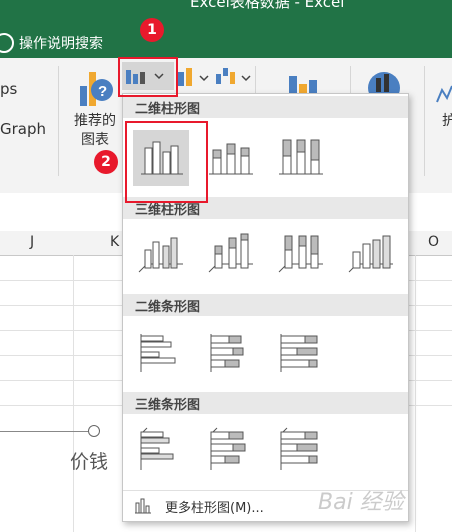  What do you see at coordinates (433, 242) in the screenshot?
I see `column-header-o: O` at bounding box center [433, 242].